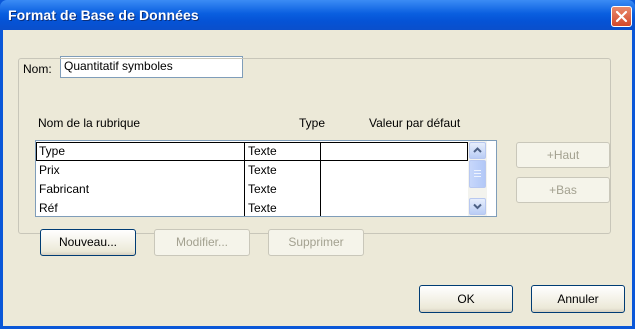 Image resolution: width=635 pixels, height=329 pixels. I want to click on list-item: Type Texte, so click(252, 151).